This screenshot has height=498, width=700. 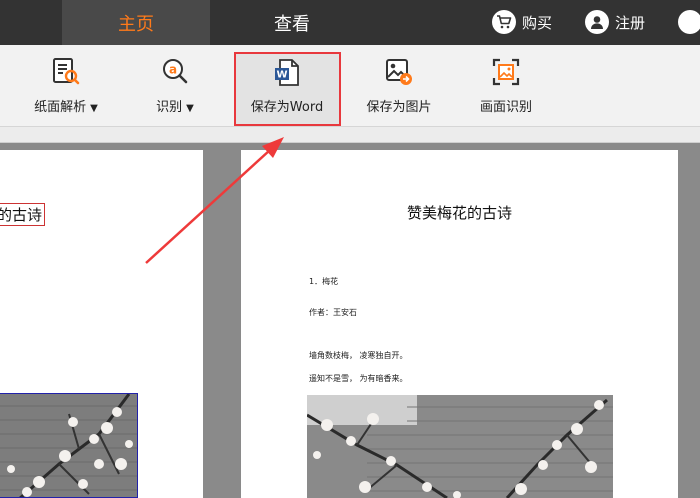 What do you see at coordinates (60, 107) in the screenshot?
I see `paper-parse-label: 纸面解析` at bounding box center [60, 107].